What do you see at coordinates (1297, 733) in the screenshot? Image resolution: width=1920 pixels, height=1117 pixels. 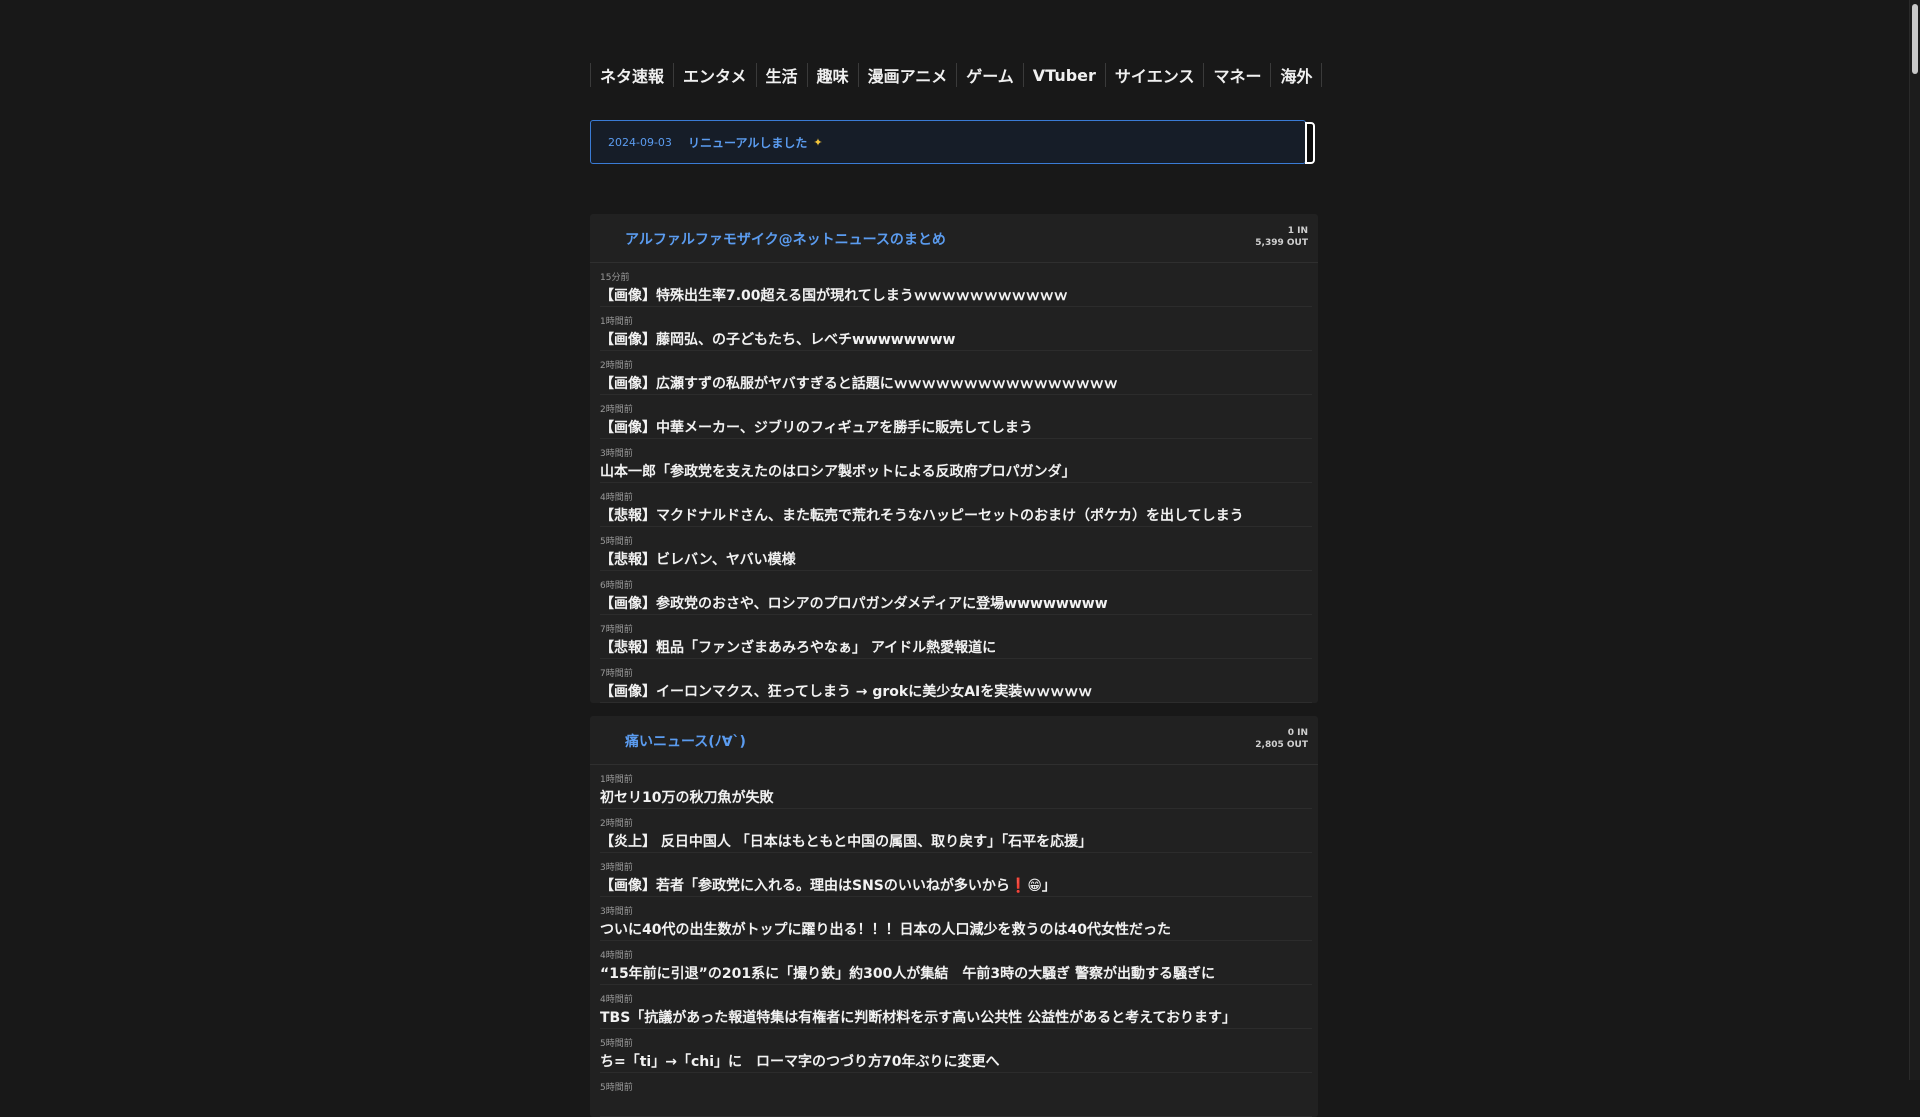 I see `stat-in: 0 IN` at bounding box center [1297, 733].